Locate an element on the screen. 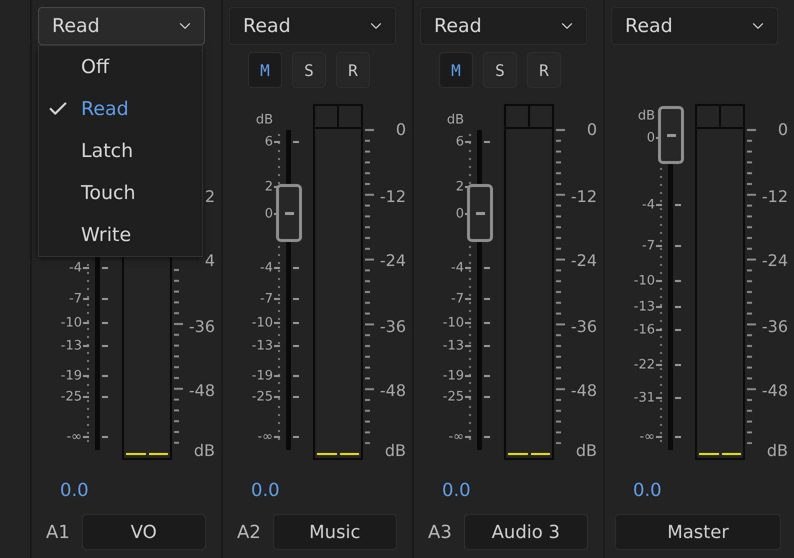 Image resolution: width=794 pixels, height=558 pixels. track-id: A1 is located at coordinates (58, 532).